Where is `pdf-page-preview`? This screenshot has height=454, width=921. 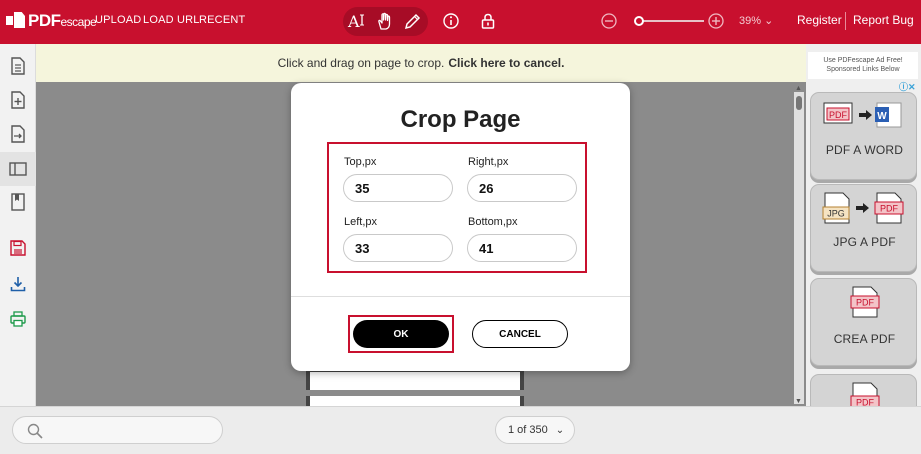 pdf-page-preview is located at coordinates (415, 387).